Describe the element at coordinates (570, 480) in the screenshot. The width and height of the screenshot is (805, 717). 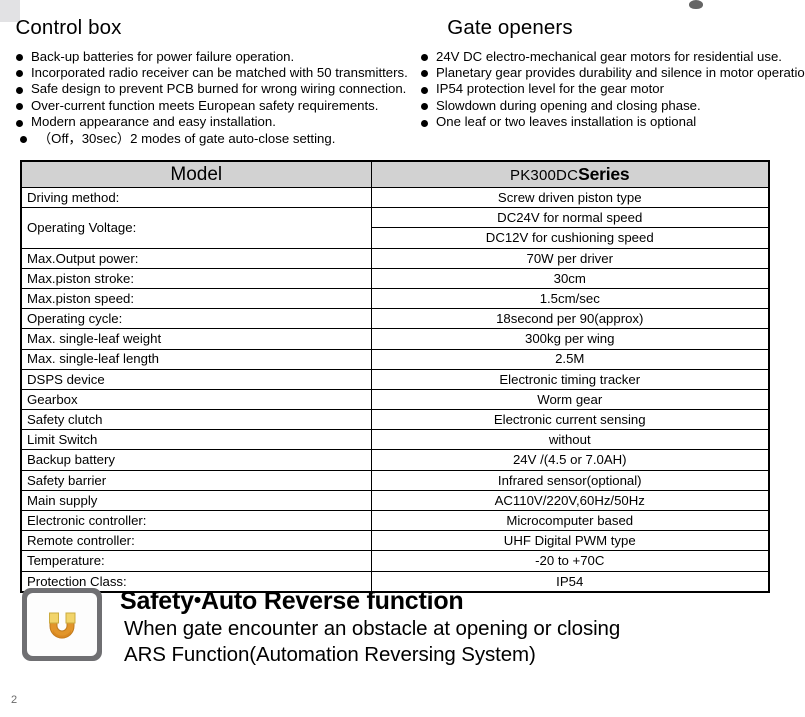
I see `row-value: Infrared sensor(optional)` at that location.